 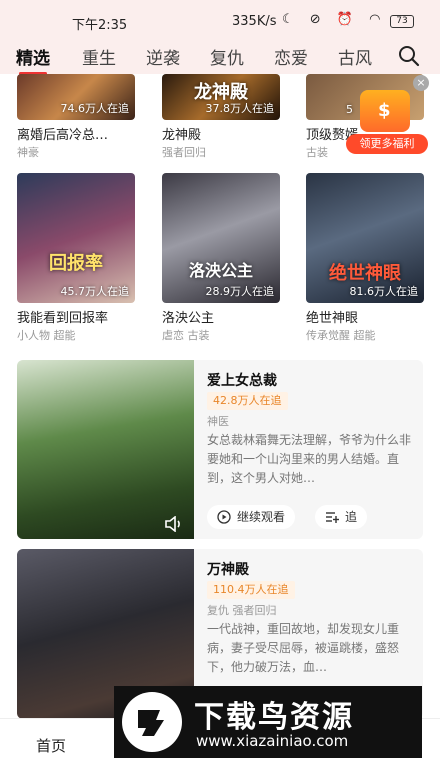 I want to click on watch-count: 37.8万人在追, so click(x=240, y=108).